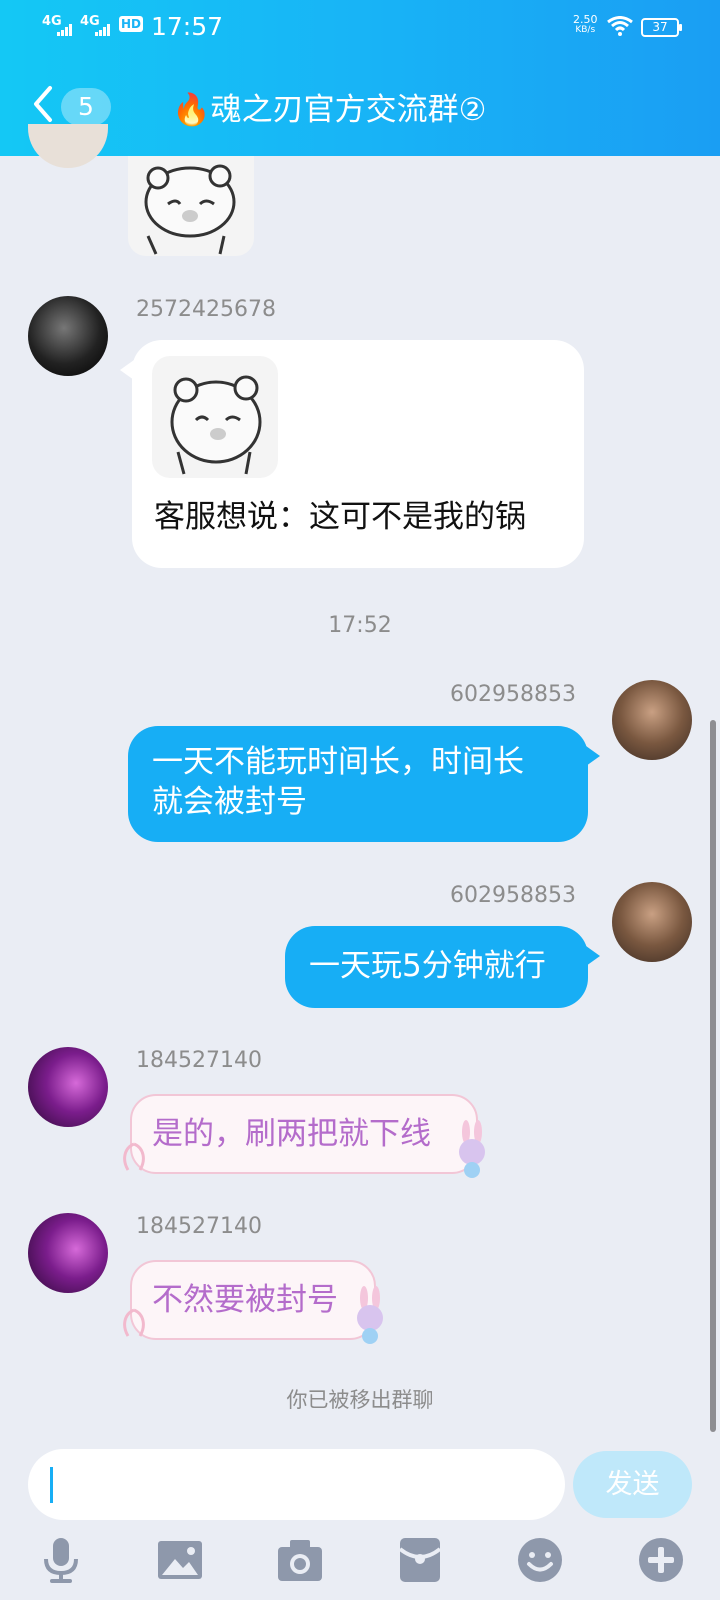 The height and width of the screenshot is (1600, 720). I want to click on plus-icon, so click(661, 1560).